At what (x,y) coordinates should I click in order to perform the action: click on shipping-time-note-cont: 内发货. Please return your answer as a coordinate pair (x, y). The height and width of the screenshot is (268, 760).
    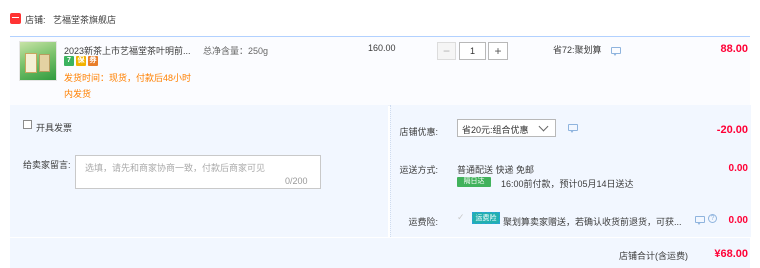
    Looking at the image, I should click on (78, 94).